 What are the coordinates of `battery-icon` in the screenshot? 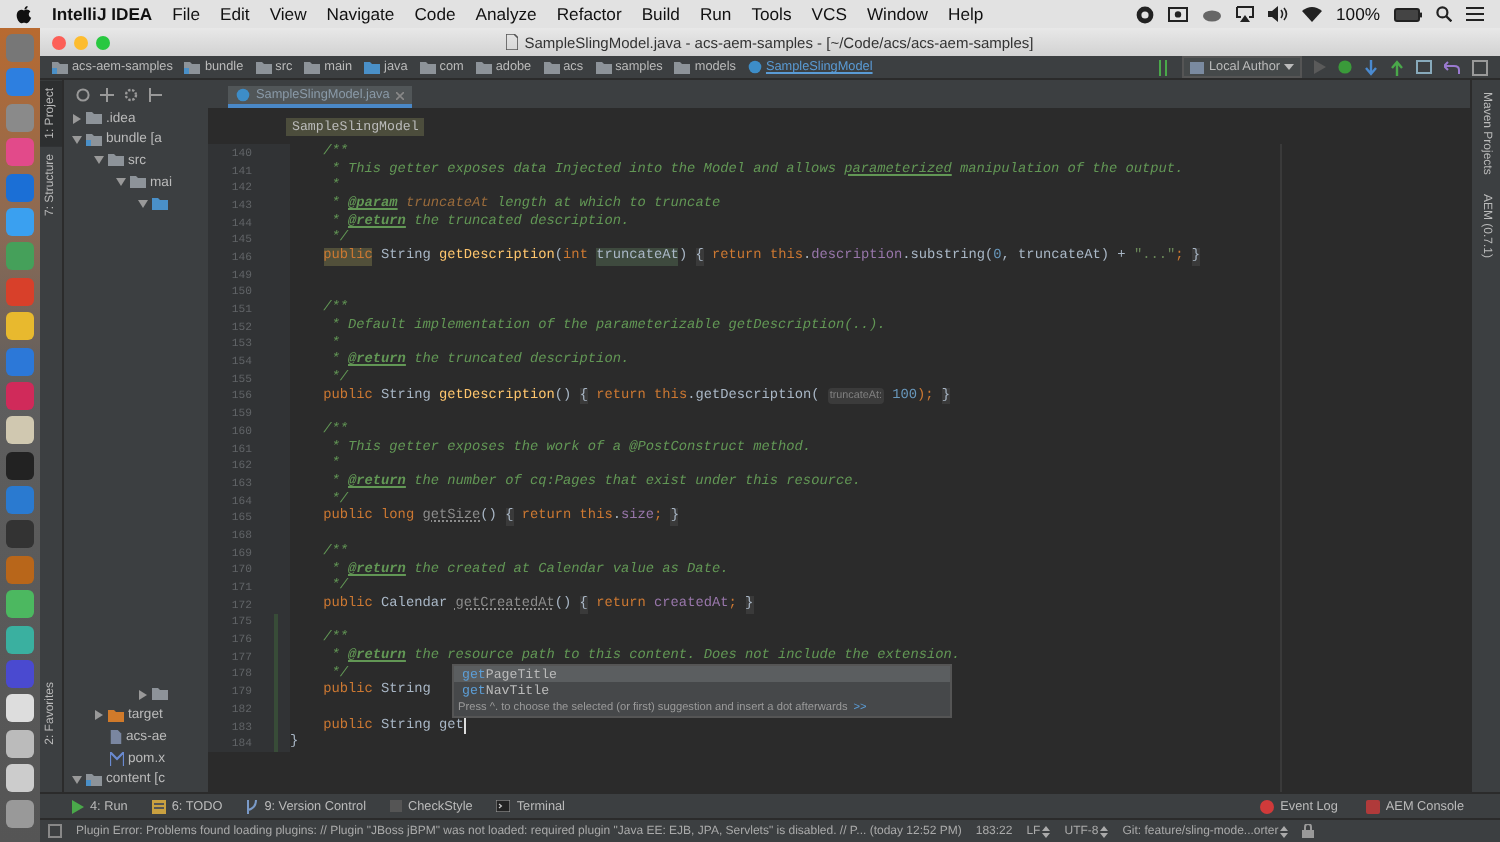 It's located at (1408, 14).